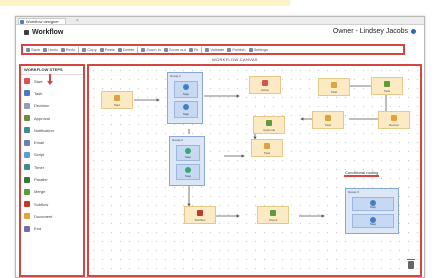 This screenshot has width=439, height=278. I want to click on close-icon: ×, so click(77, 21).